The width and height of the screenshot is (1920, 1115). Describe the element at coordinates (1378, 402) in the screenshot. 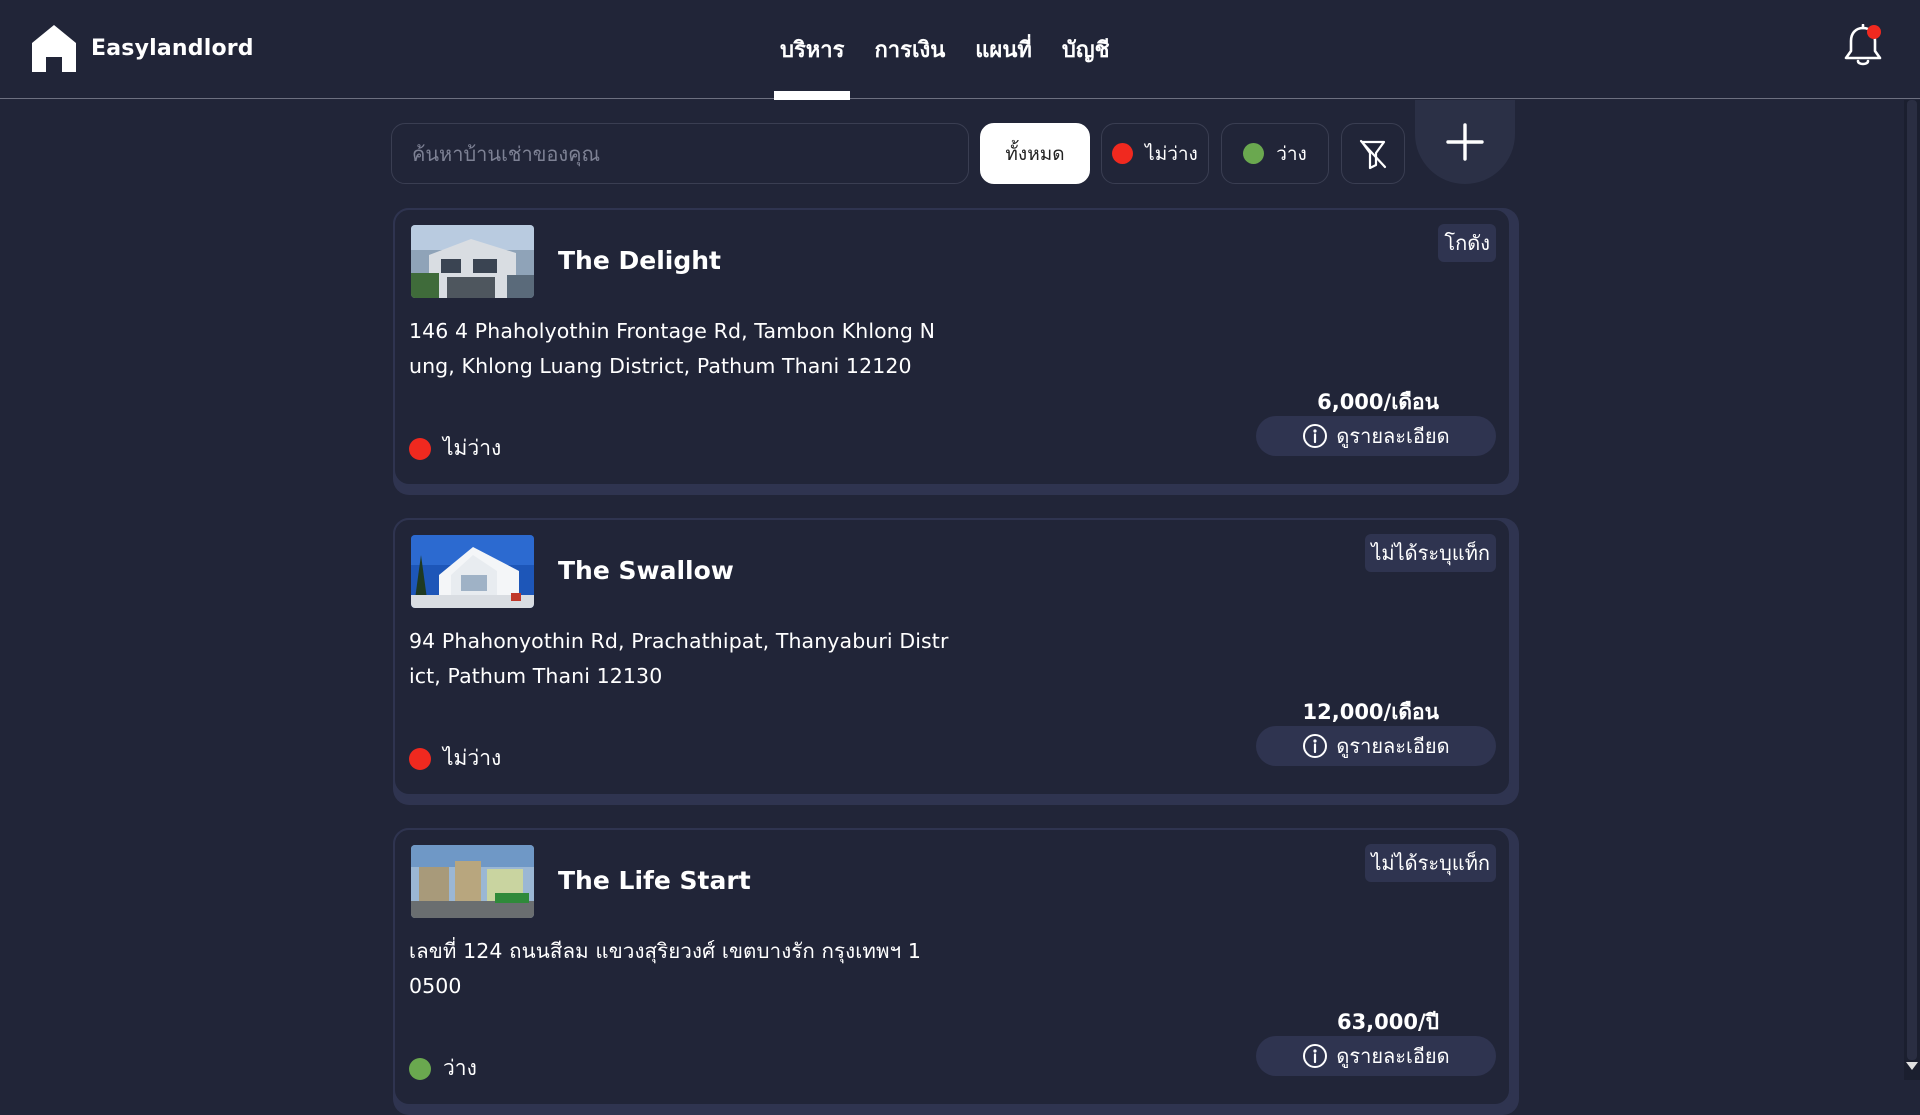

I see `property-price: 6,000/เดือน` at that location.